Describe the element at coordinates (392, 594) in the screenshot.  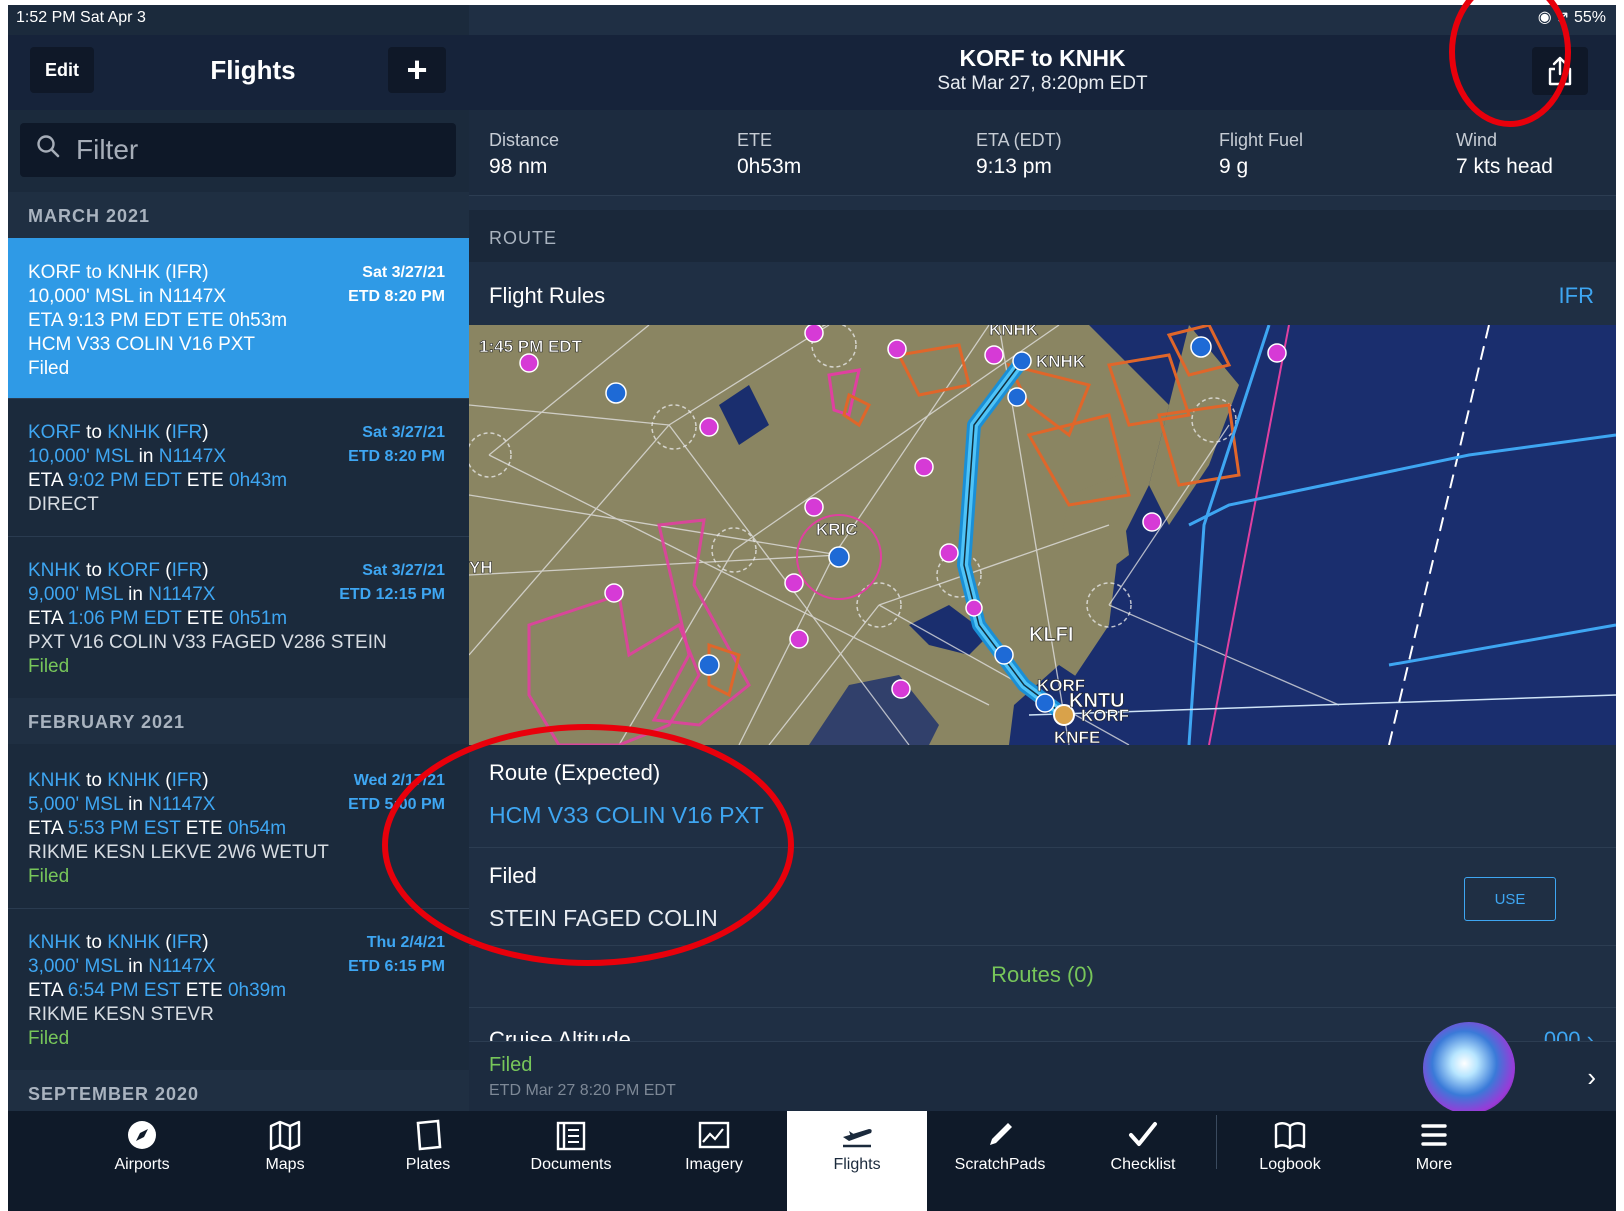
I see `flight-etd: ETD 12:15 PM` at that location.